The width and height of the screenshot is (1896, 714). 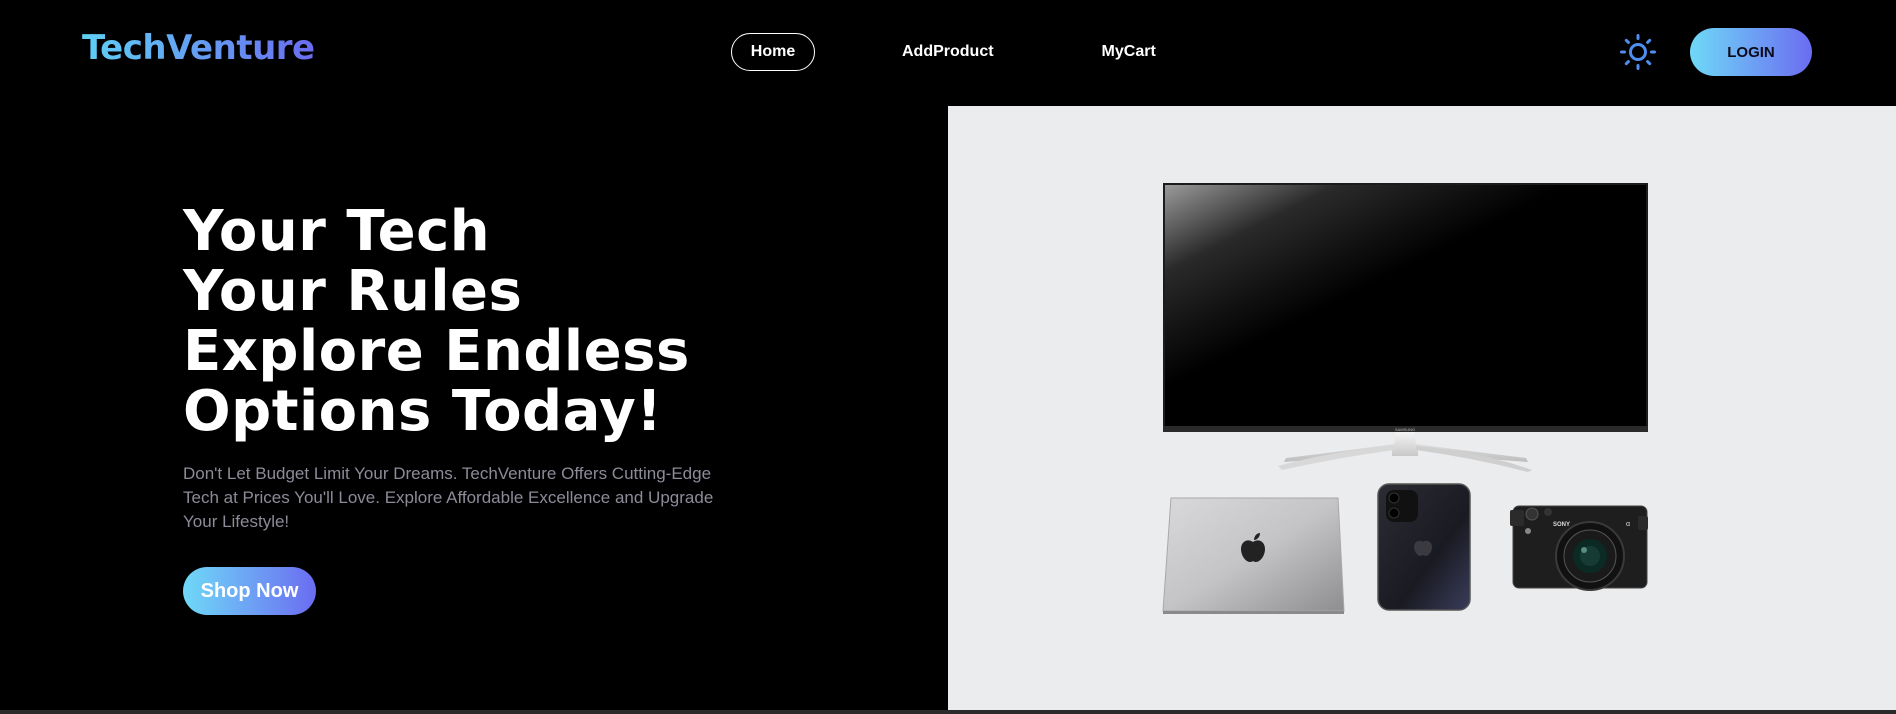 I want to click on navbar: TechVenture Home AddProduct MyCart LOGIN, so click(x=948, y=53).